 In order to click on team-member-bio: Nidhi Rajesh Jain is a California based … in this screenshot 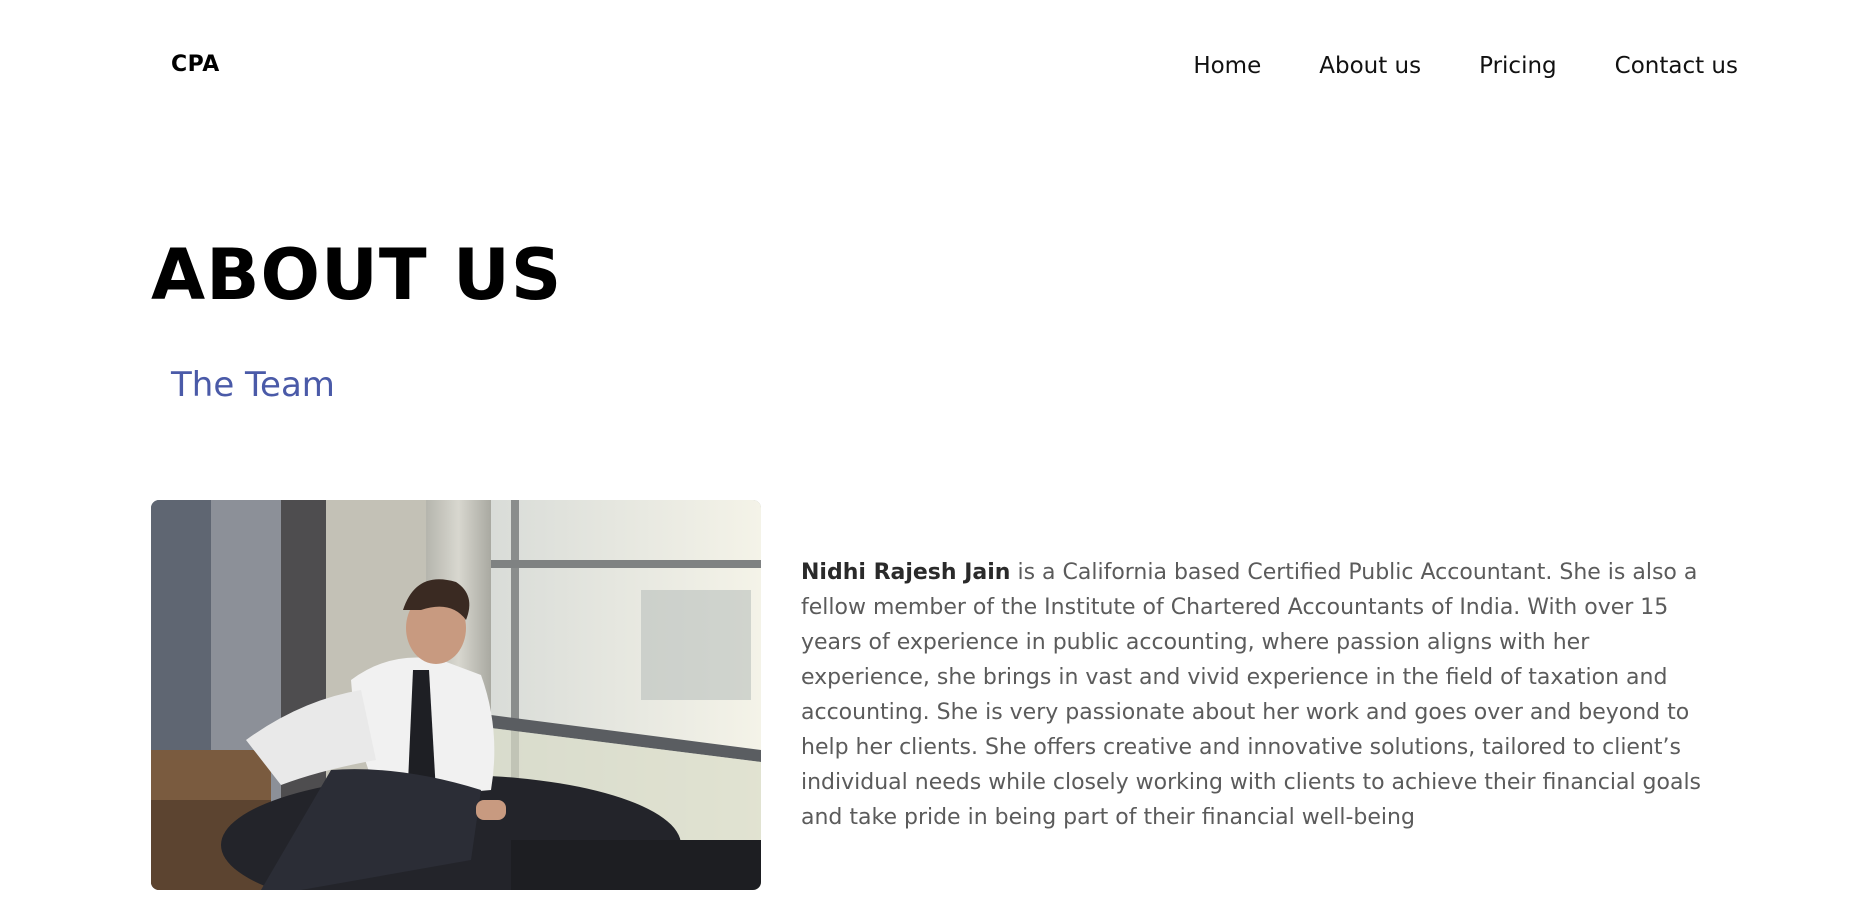, I will do `click(1262, 695)`.